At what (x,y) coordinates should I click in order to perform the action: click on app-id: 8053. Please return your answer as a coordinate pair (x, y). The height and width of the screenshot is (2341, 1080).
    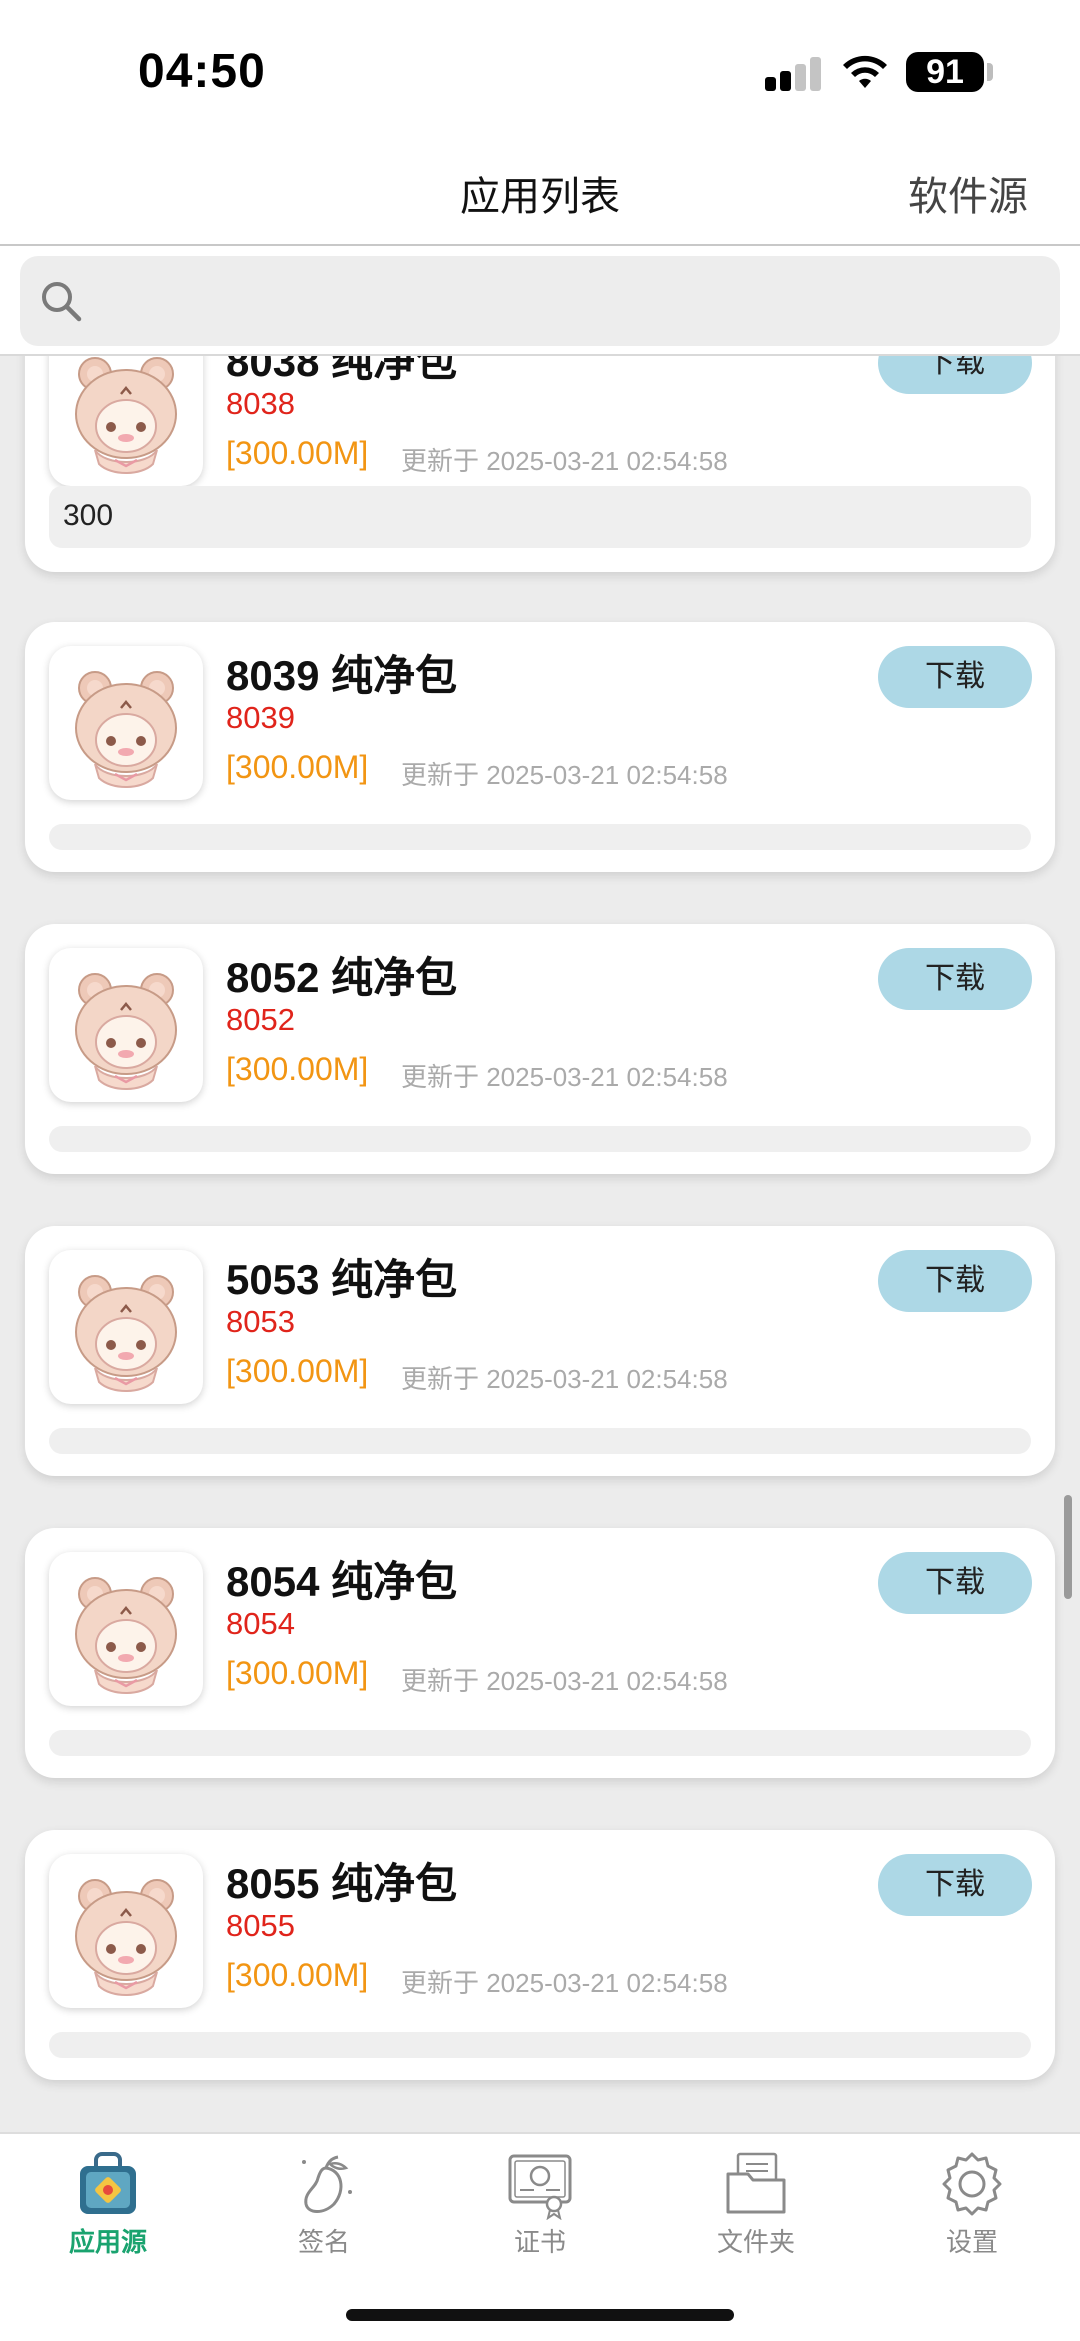
    Looking at the image, I should click on (260, 1321).